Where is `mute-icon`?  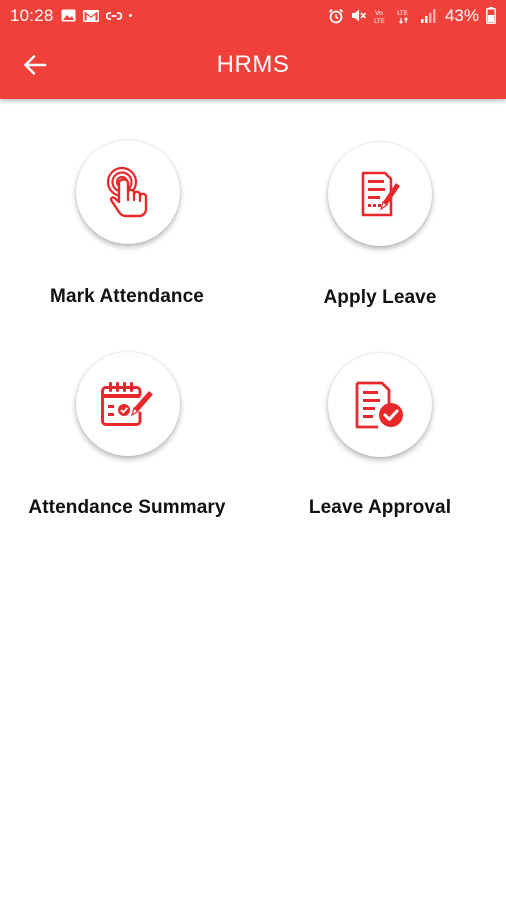 mute-icon is located at coordinates (359, 15).